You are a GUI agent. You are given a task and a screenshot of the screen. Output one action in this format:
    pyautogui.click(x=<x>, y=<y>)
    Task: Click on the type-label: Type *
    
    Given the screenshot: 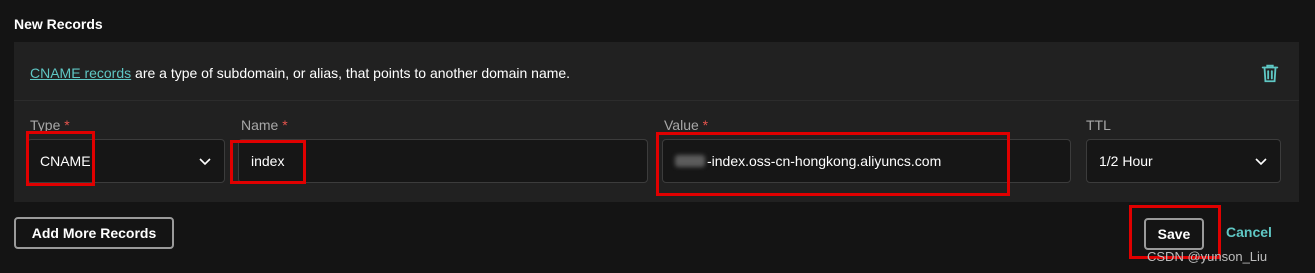 What is the action you would take?
    pyautogui.click(x=50, y=125)
    